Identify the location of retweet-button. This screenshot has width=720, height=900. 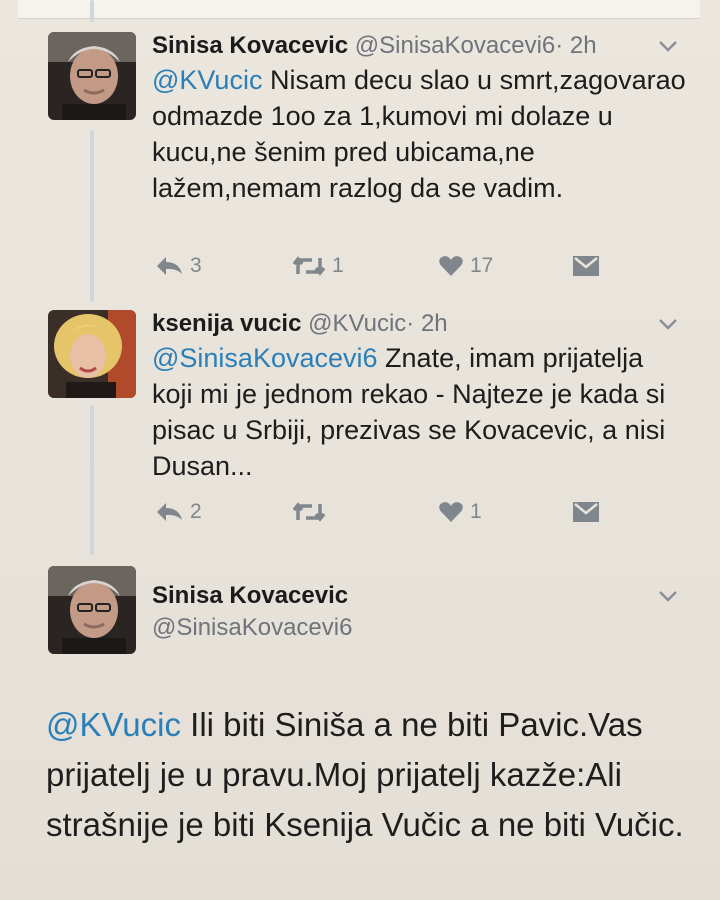
(312, 512).